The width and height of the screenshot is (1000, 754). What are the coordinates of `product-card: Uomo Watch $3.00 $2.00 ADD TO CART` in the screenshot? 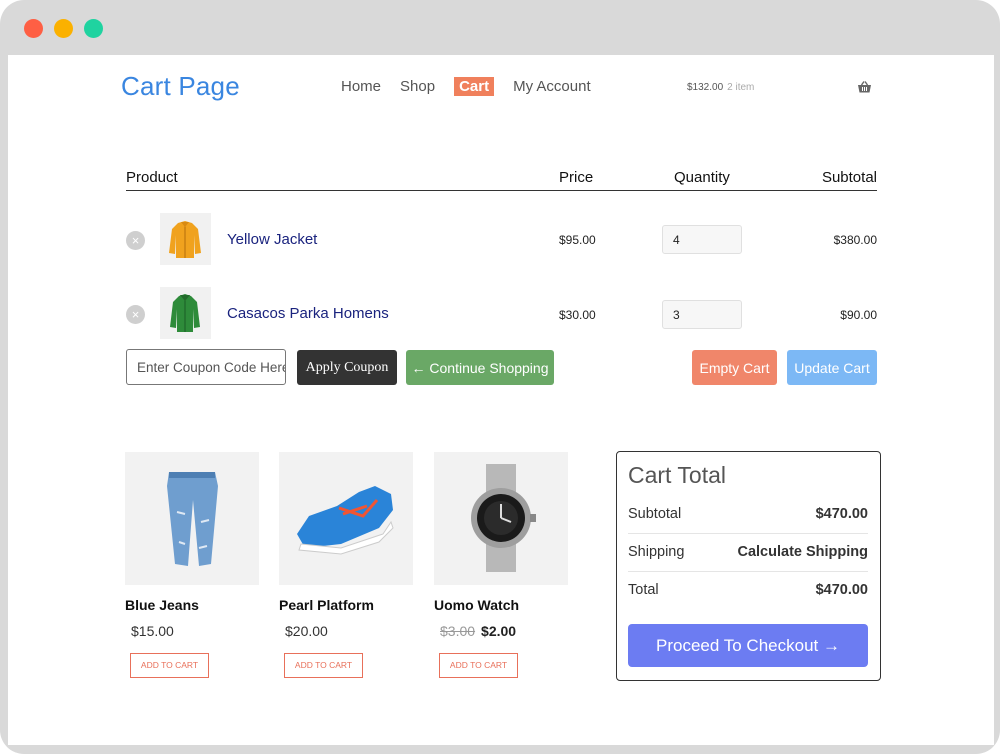 It's located at (501, 565).